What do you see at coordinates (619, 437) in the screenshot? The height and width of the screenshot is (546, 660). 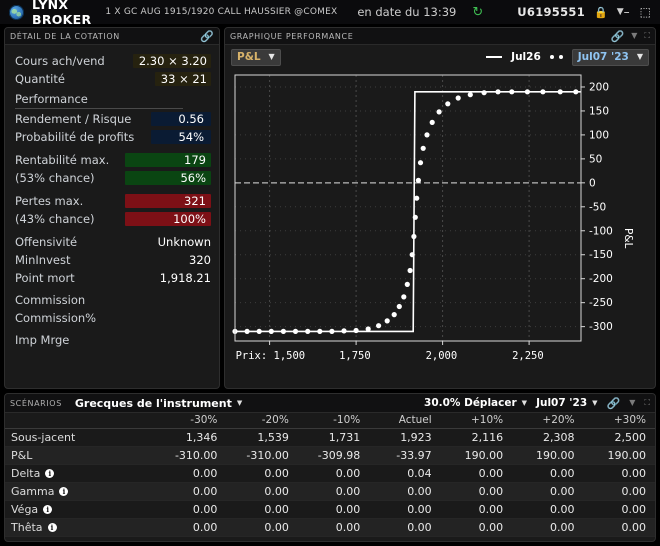 I see `table-cell: 2,500` at bounding box center [619, 437].